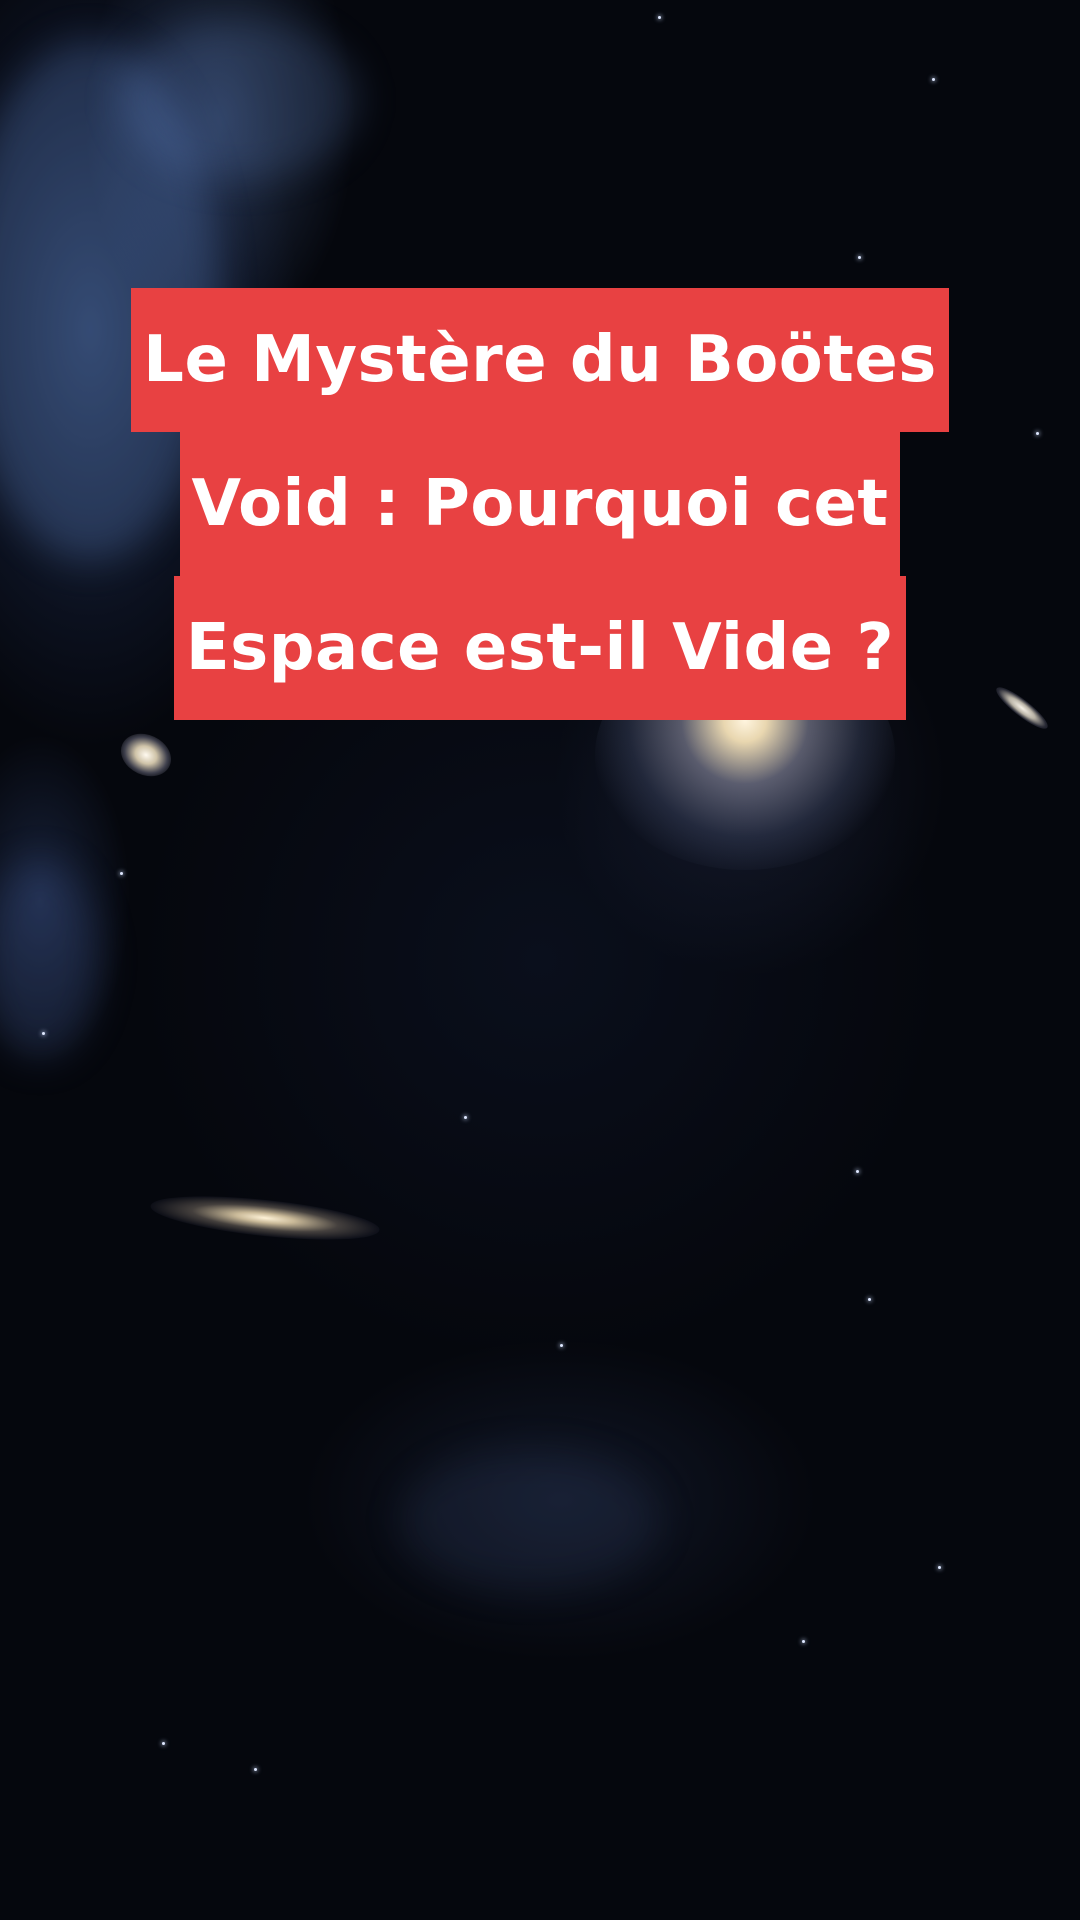 The image size is (1080, 1920). I want to click on title-line-1: Le Mystère du Boötes, so click(540, 360).